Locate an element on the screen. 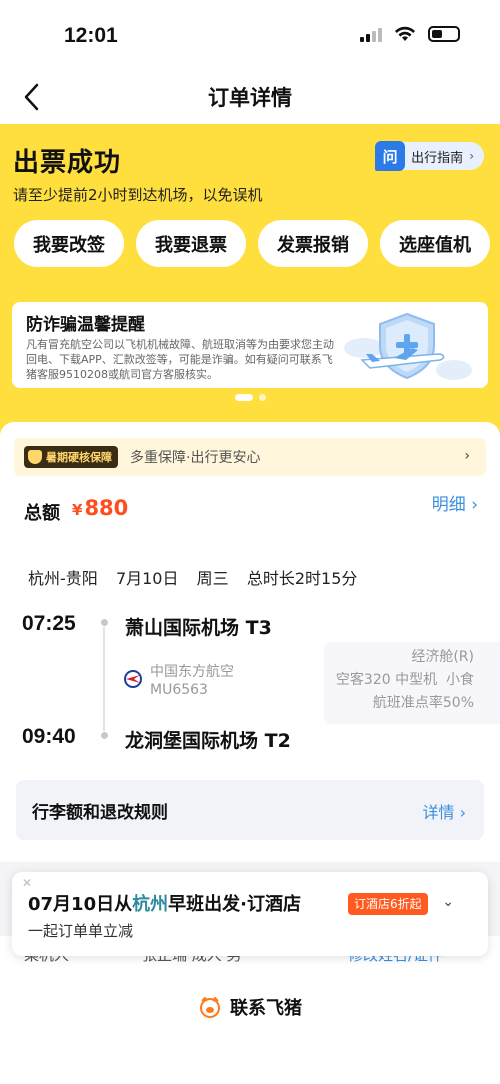  shield-airplane-icon is located at coordinates (408, 346).